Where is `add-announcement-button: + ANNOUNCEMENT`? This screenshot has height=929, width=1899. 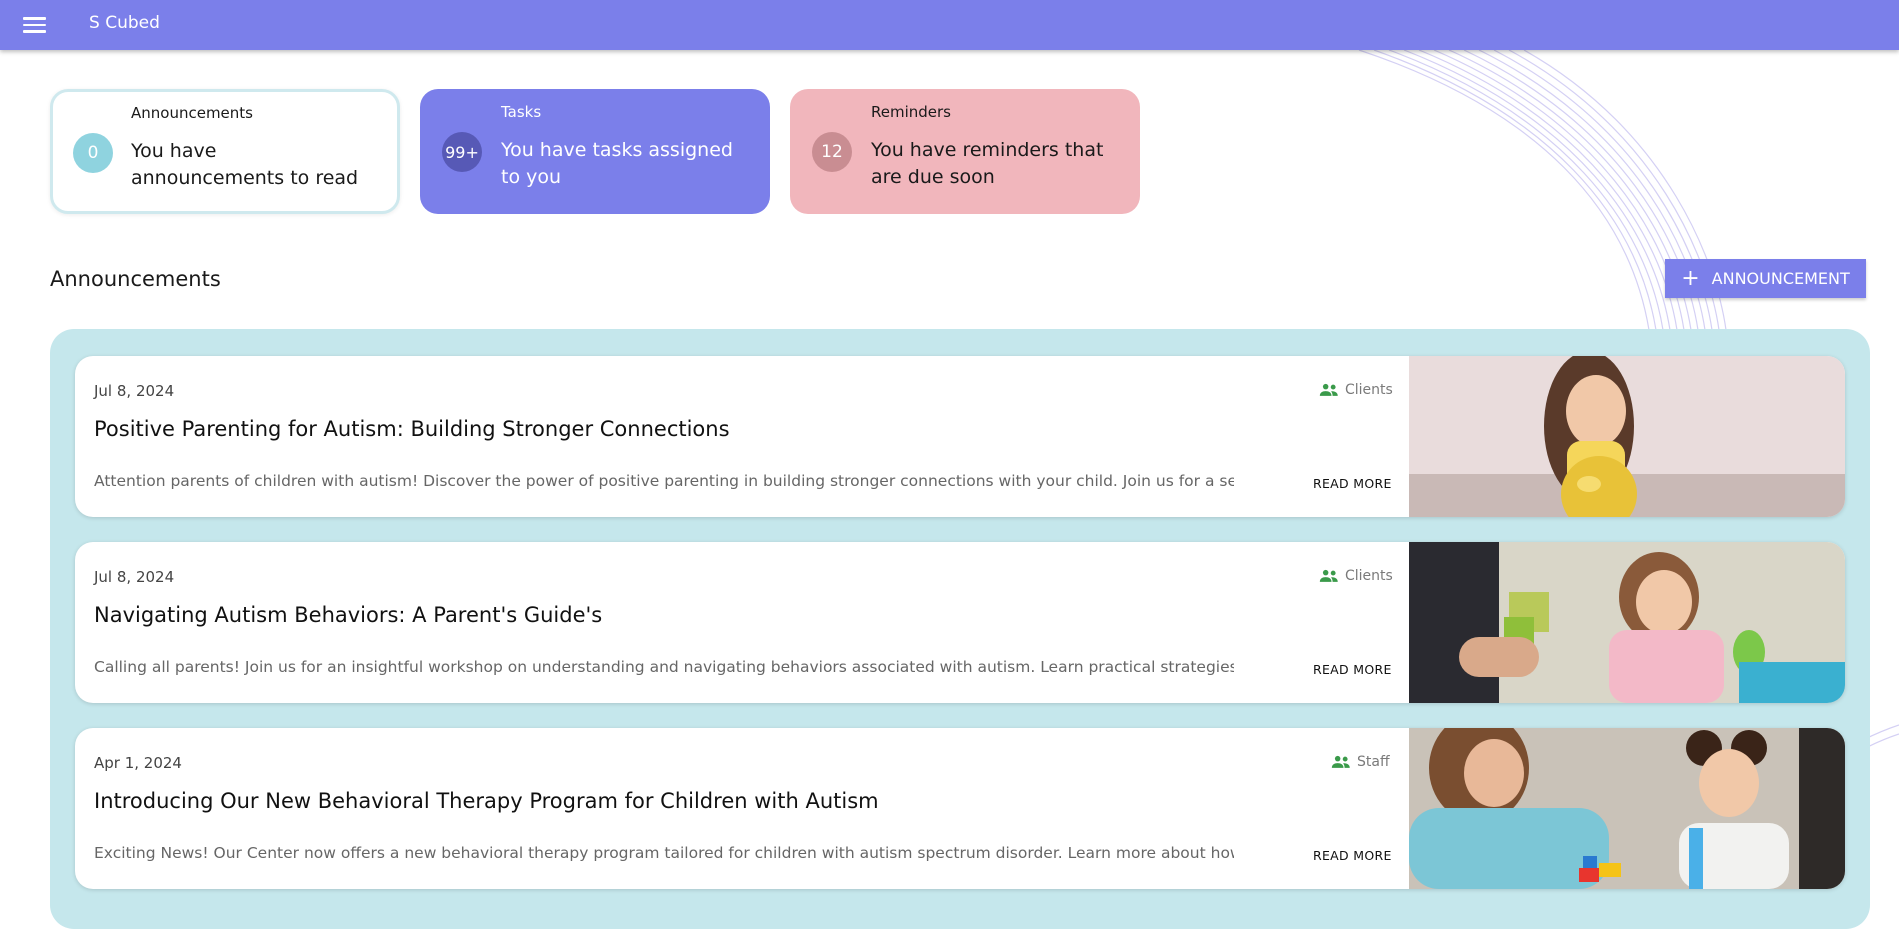 add-announcement-button: + ANNOUNCEMENT is located at coordinates (1765, 278).